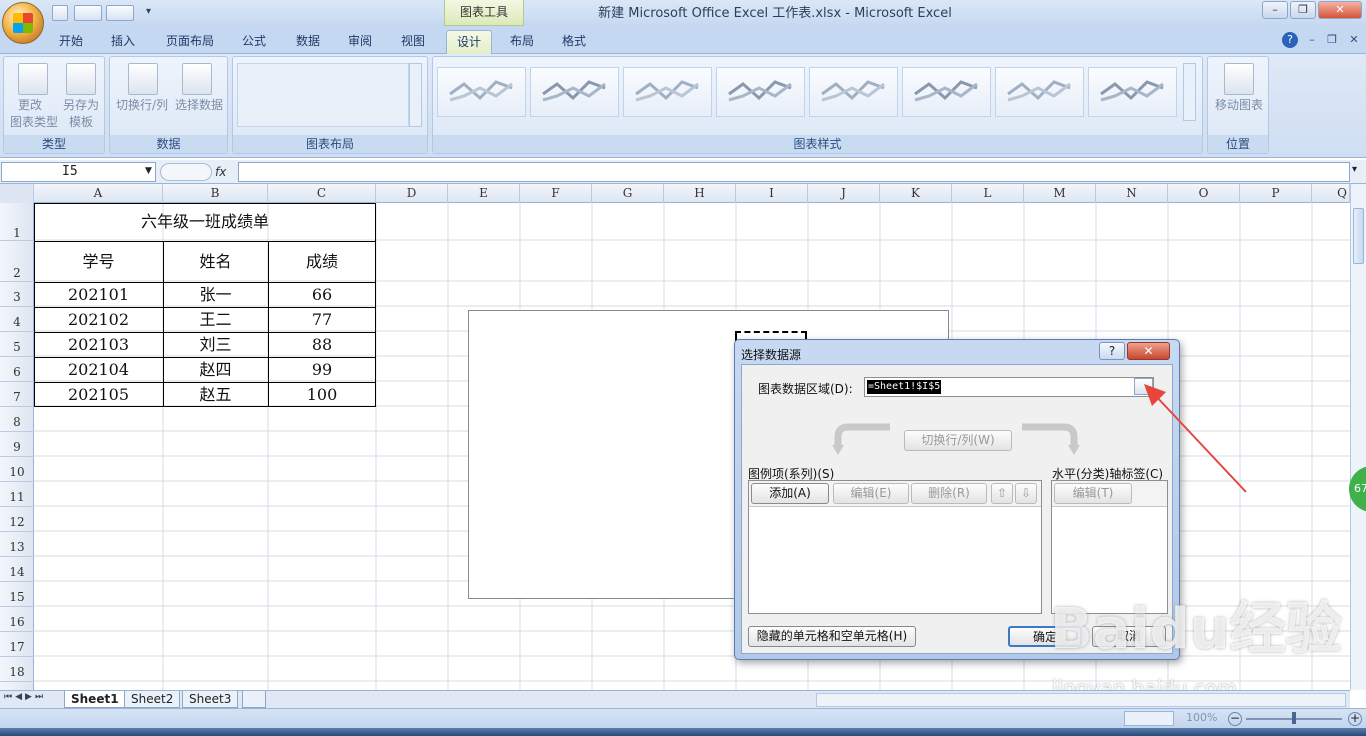 This screenshot has width=1366, height=736. I want to click on remove-series-button: 删除(R), so click(949, 493).